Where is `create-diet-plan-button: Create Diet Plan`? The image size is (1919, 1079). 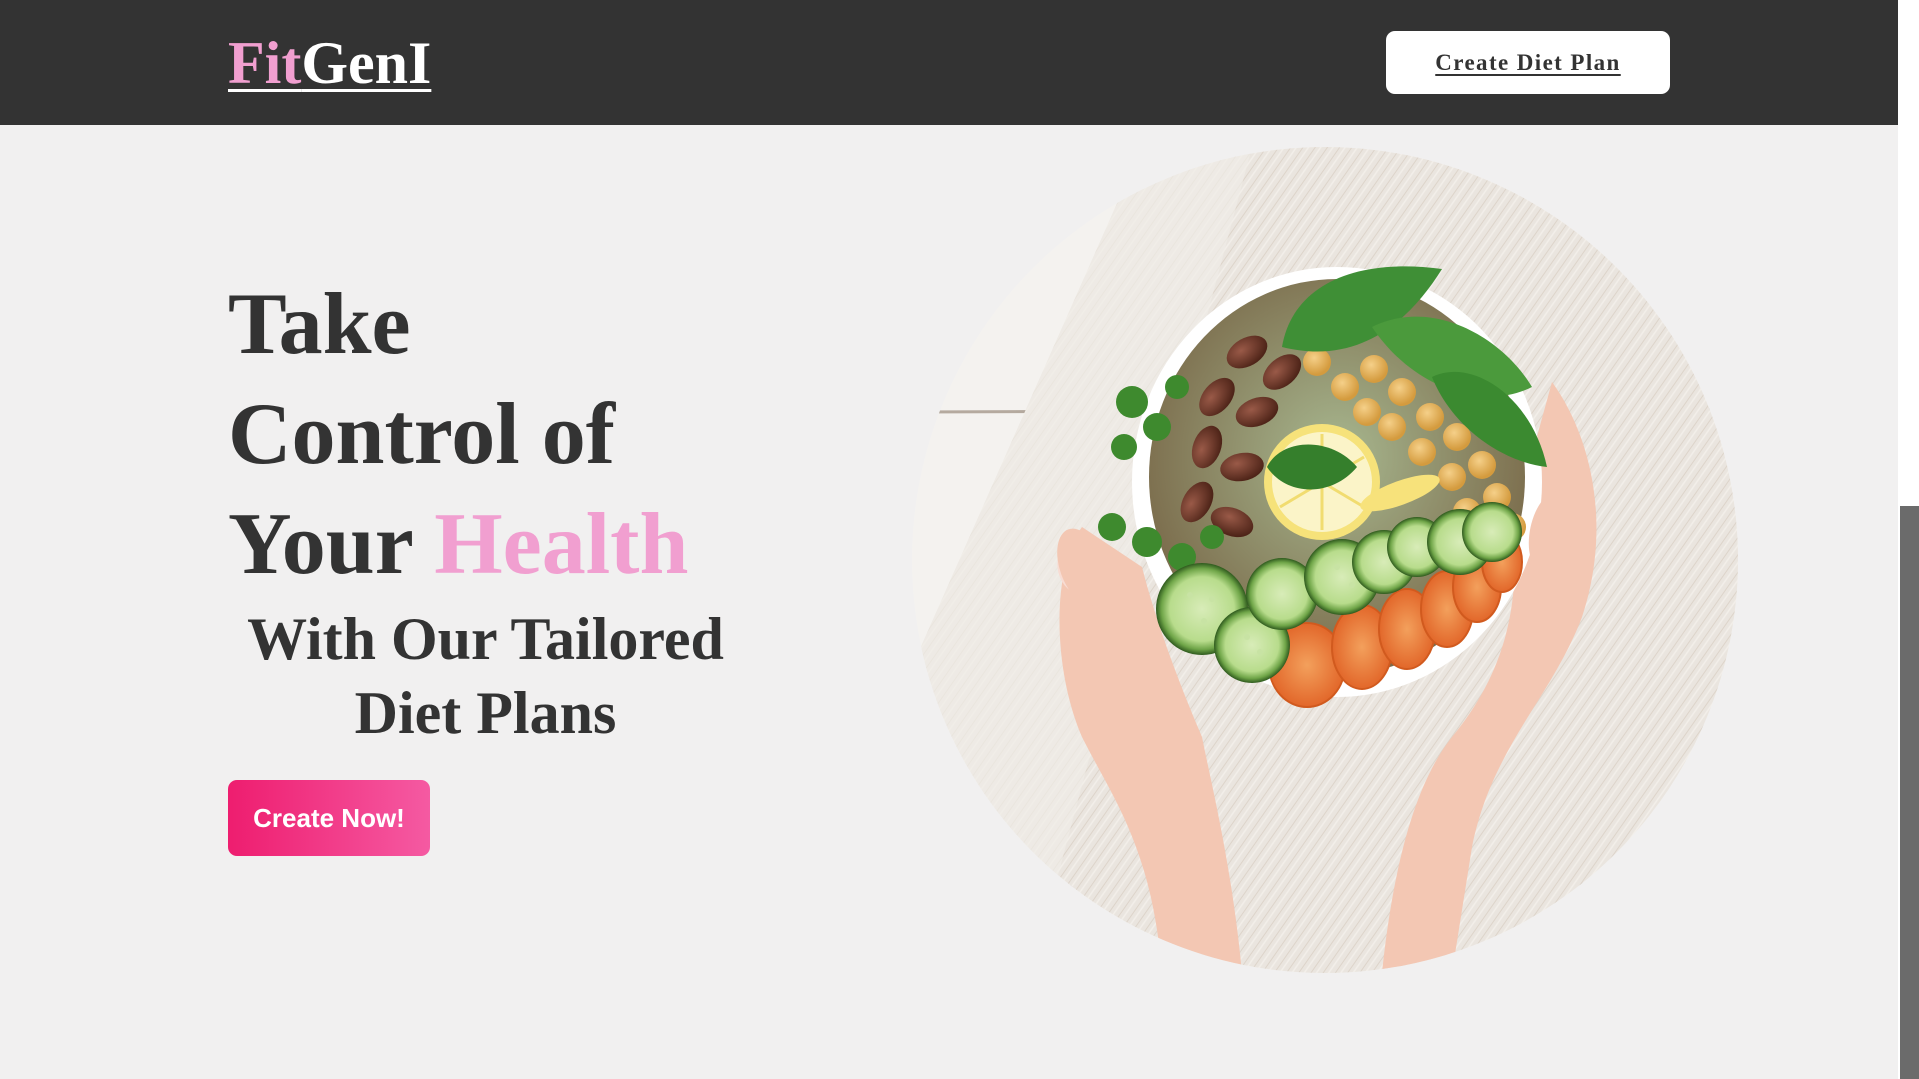
create-diet-plan-button: Create Diet Plan is located at coordinates (1528, 62).